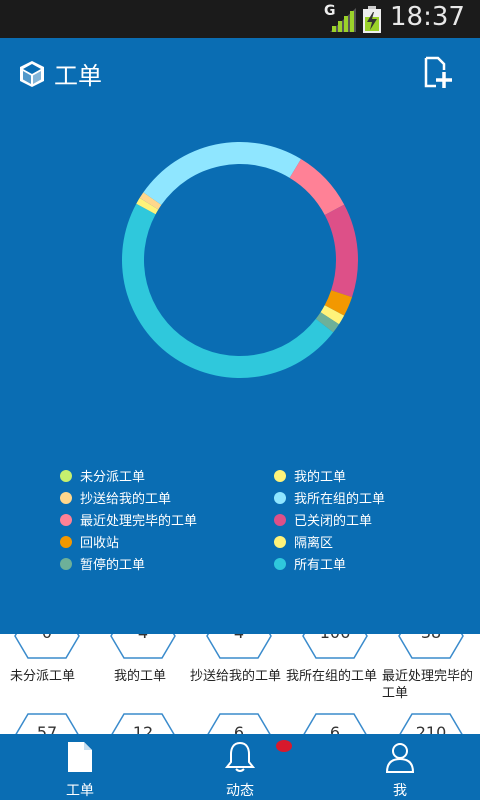 The height and width of the screenshot is (800, 480). Describe the element at coordinates (343, 20) in the screenshot. I see `signal-icon` at that location.